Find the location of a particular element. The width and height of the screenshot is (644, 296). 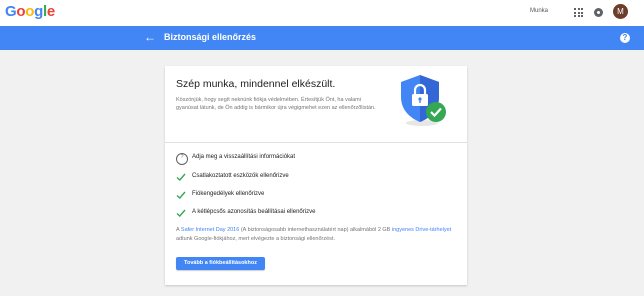

page-title: Biztonsági ellenőrzés is located at coordinates (210, 37).